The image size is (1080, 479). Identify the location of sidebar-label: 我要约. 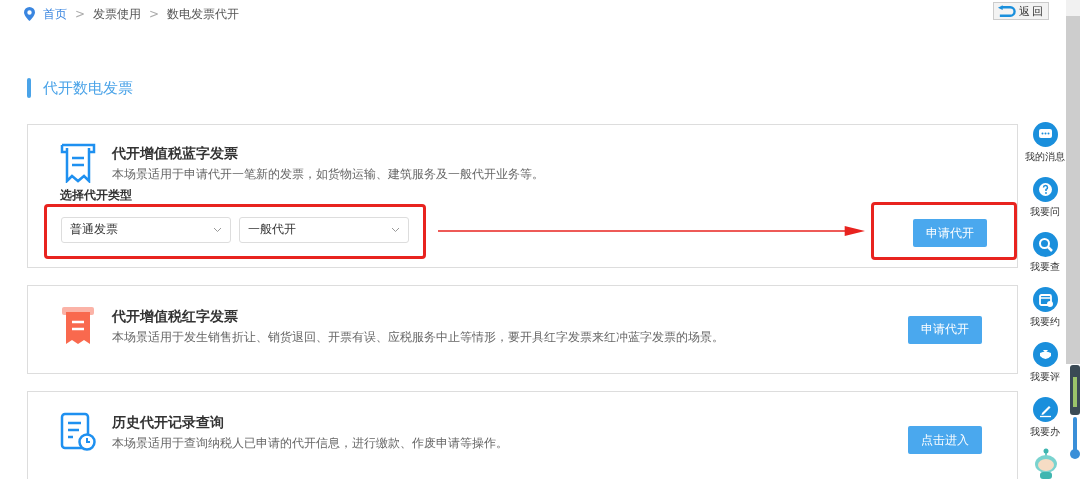
(1045, 322).